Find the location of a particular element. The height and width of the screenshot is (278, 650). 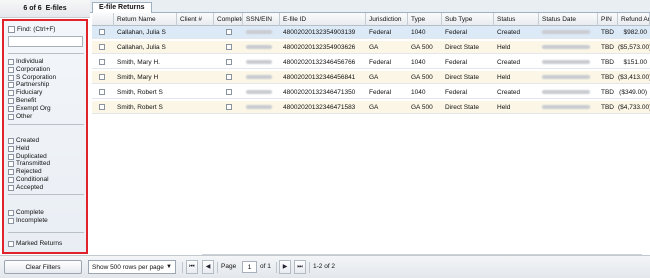

last-page-icon: ⏭ is located at coordinates (300, 267).